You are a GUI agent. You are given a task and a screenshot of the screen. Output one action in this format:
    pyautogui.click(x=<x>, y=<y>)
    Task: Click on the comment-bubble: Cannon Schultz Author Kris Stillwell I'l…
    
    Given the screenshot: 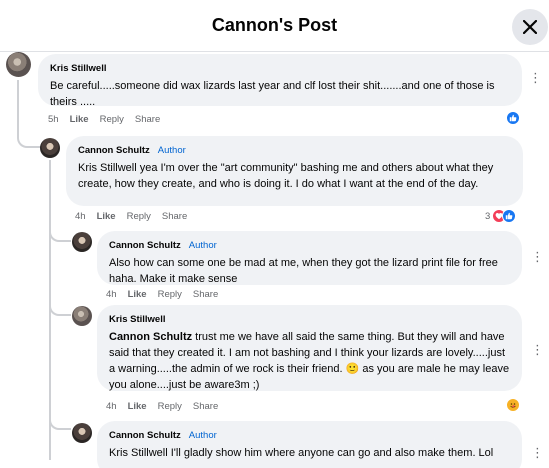 What is the action you would take?
    pyautogui.click(x=309, y=444)
    